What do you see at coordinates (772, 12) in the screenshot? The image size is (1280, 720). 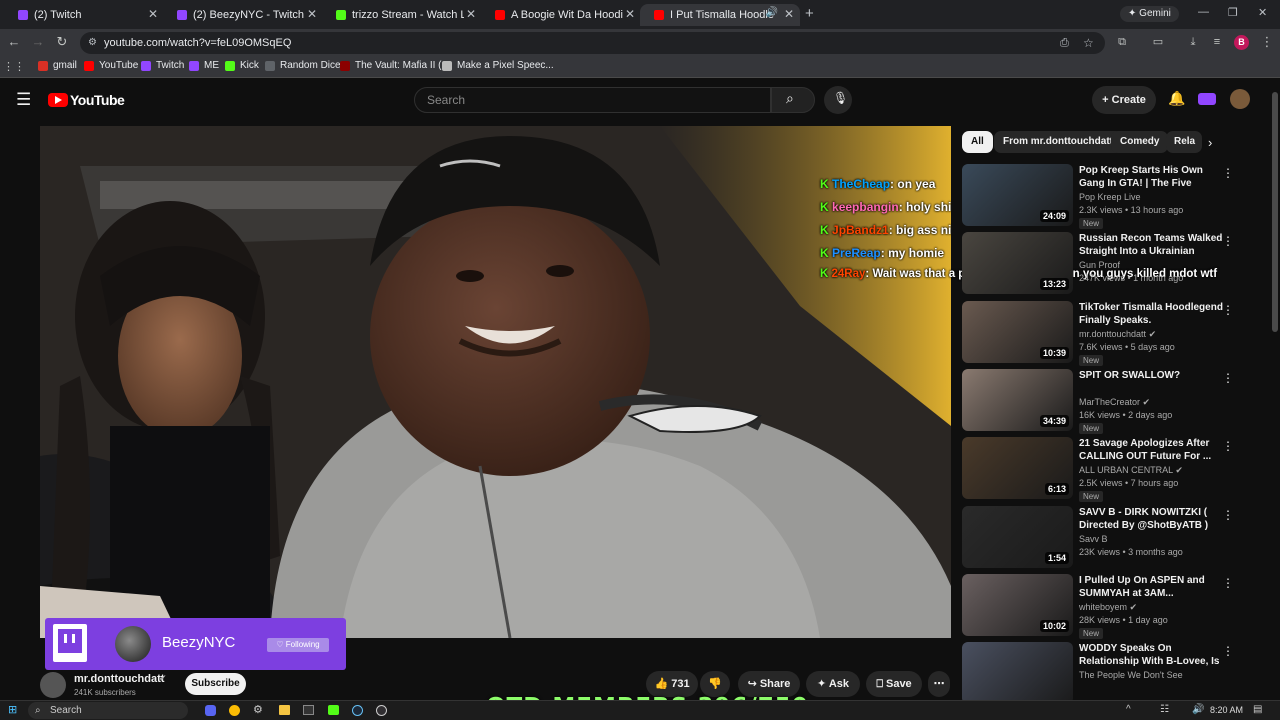 I see `speaker-icon: 🔊` at bounding box center [772, 12].